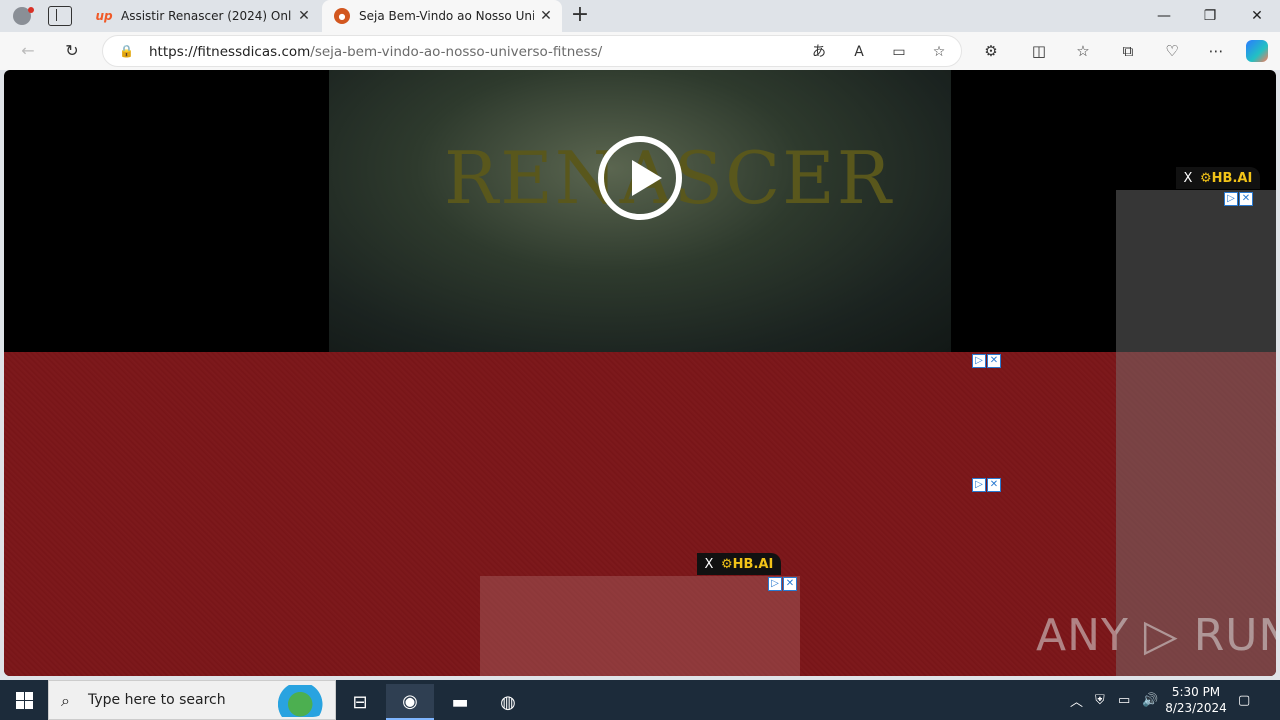  Describe the element at coordinates (446, 16) in the screenshot. I see `tab-title: Seja Bem-Vindo ao Nosso Univer` at that location.